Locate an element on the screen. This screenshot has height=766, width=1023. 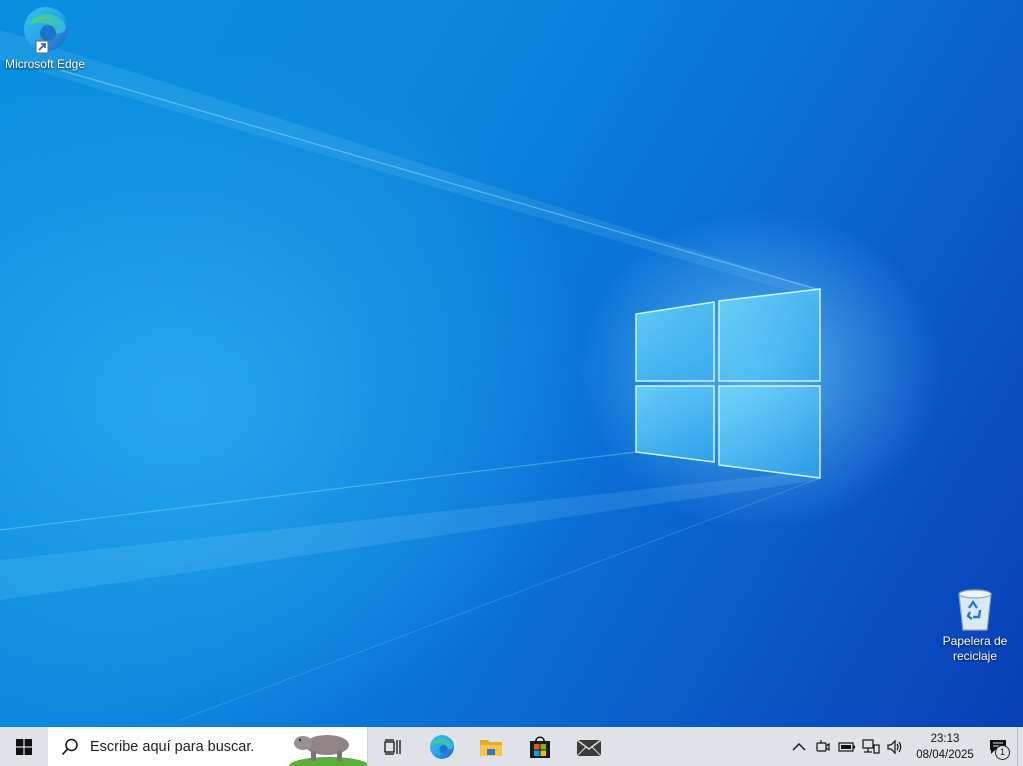
battery-icon is located at coordinates (846, 746).